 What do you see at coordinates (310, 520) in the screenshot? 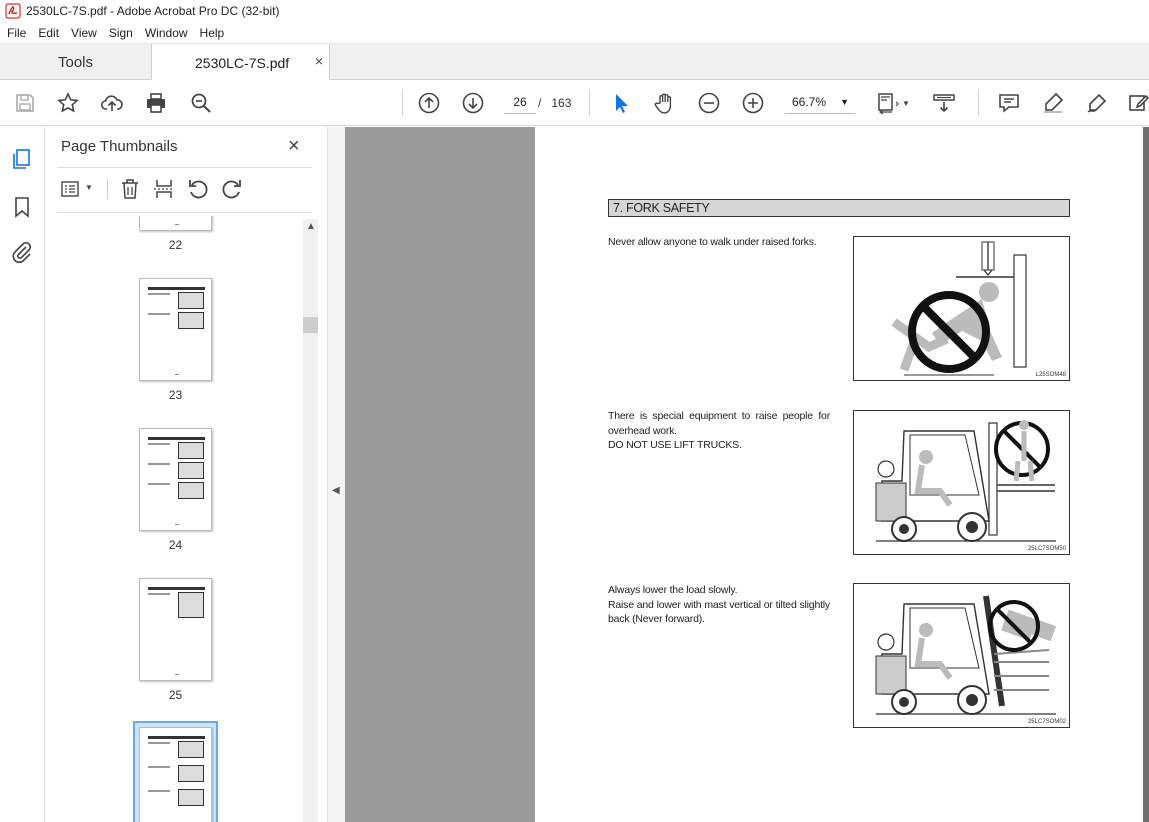
I see `thumbnail-scrollbar: ▲` at bounding box center [310, 520].